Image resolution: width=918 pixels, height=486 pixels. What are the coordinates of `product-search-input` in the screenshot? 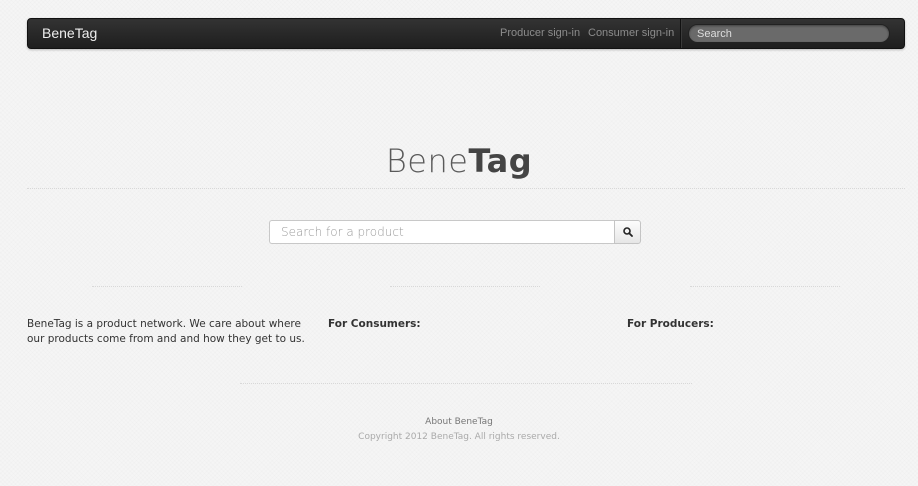 It's located at (442, 232).